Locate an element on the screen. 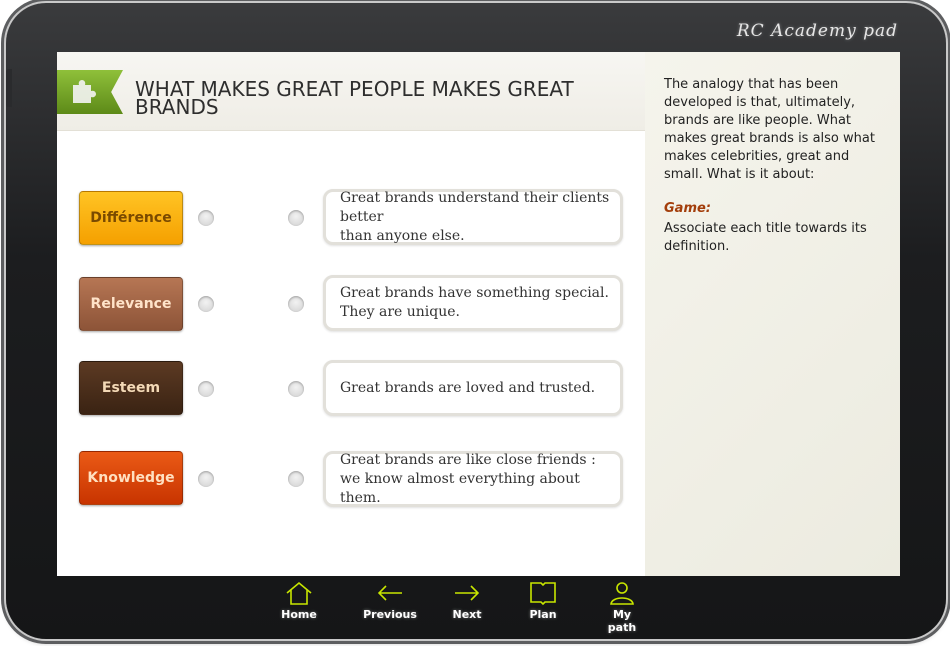 This screenshot has width=950, height=646. home-icon is located at coordinates (299, 593).